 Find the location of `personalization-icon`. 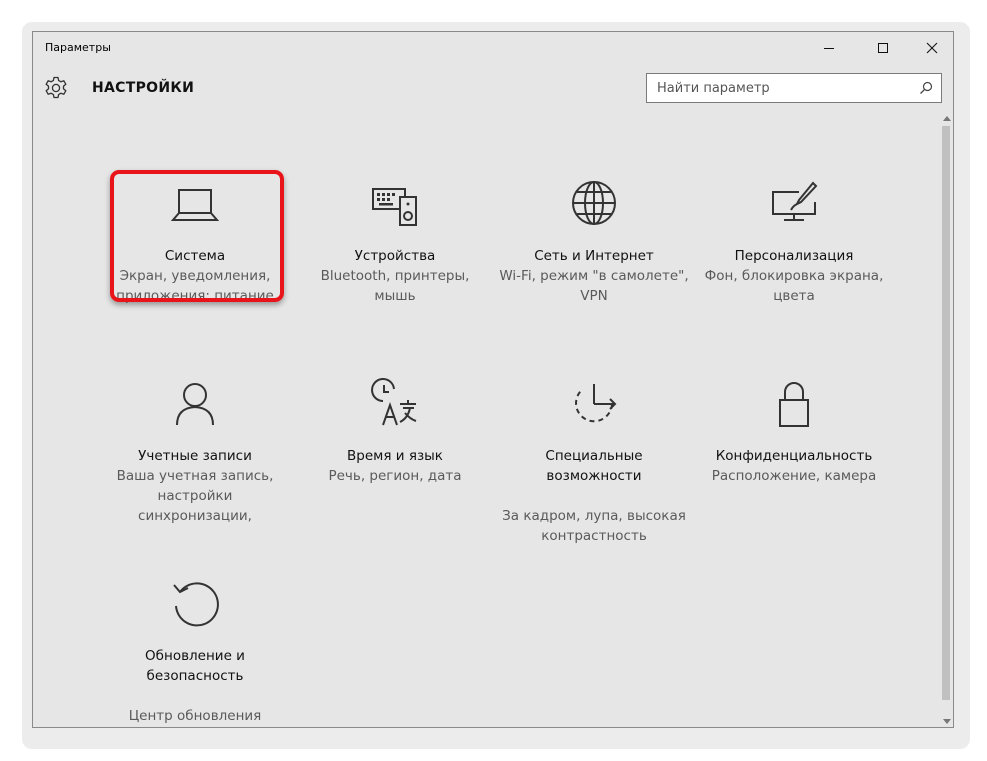

personalization-icon is located at coordinates (795, 201).